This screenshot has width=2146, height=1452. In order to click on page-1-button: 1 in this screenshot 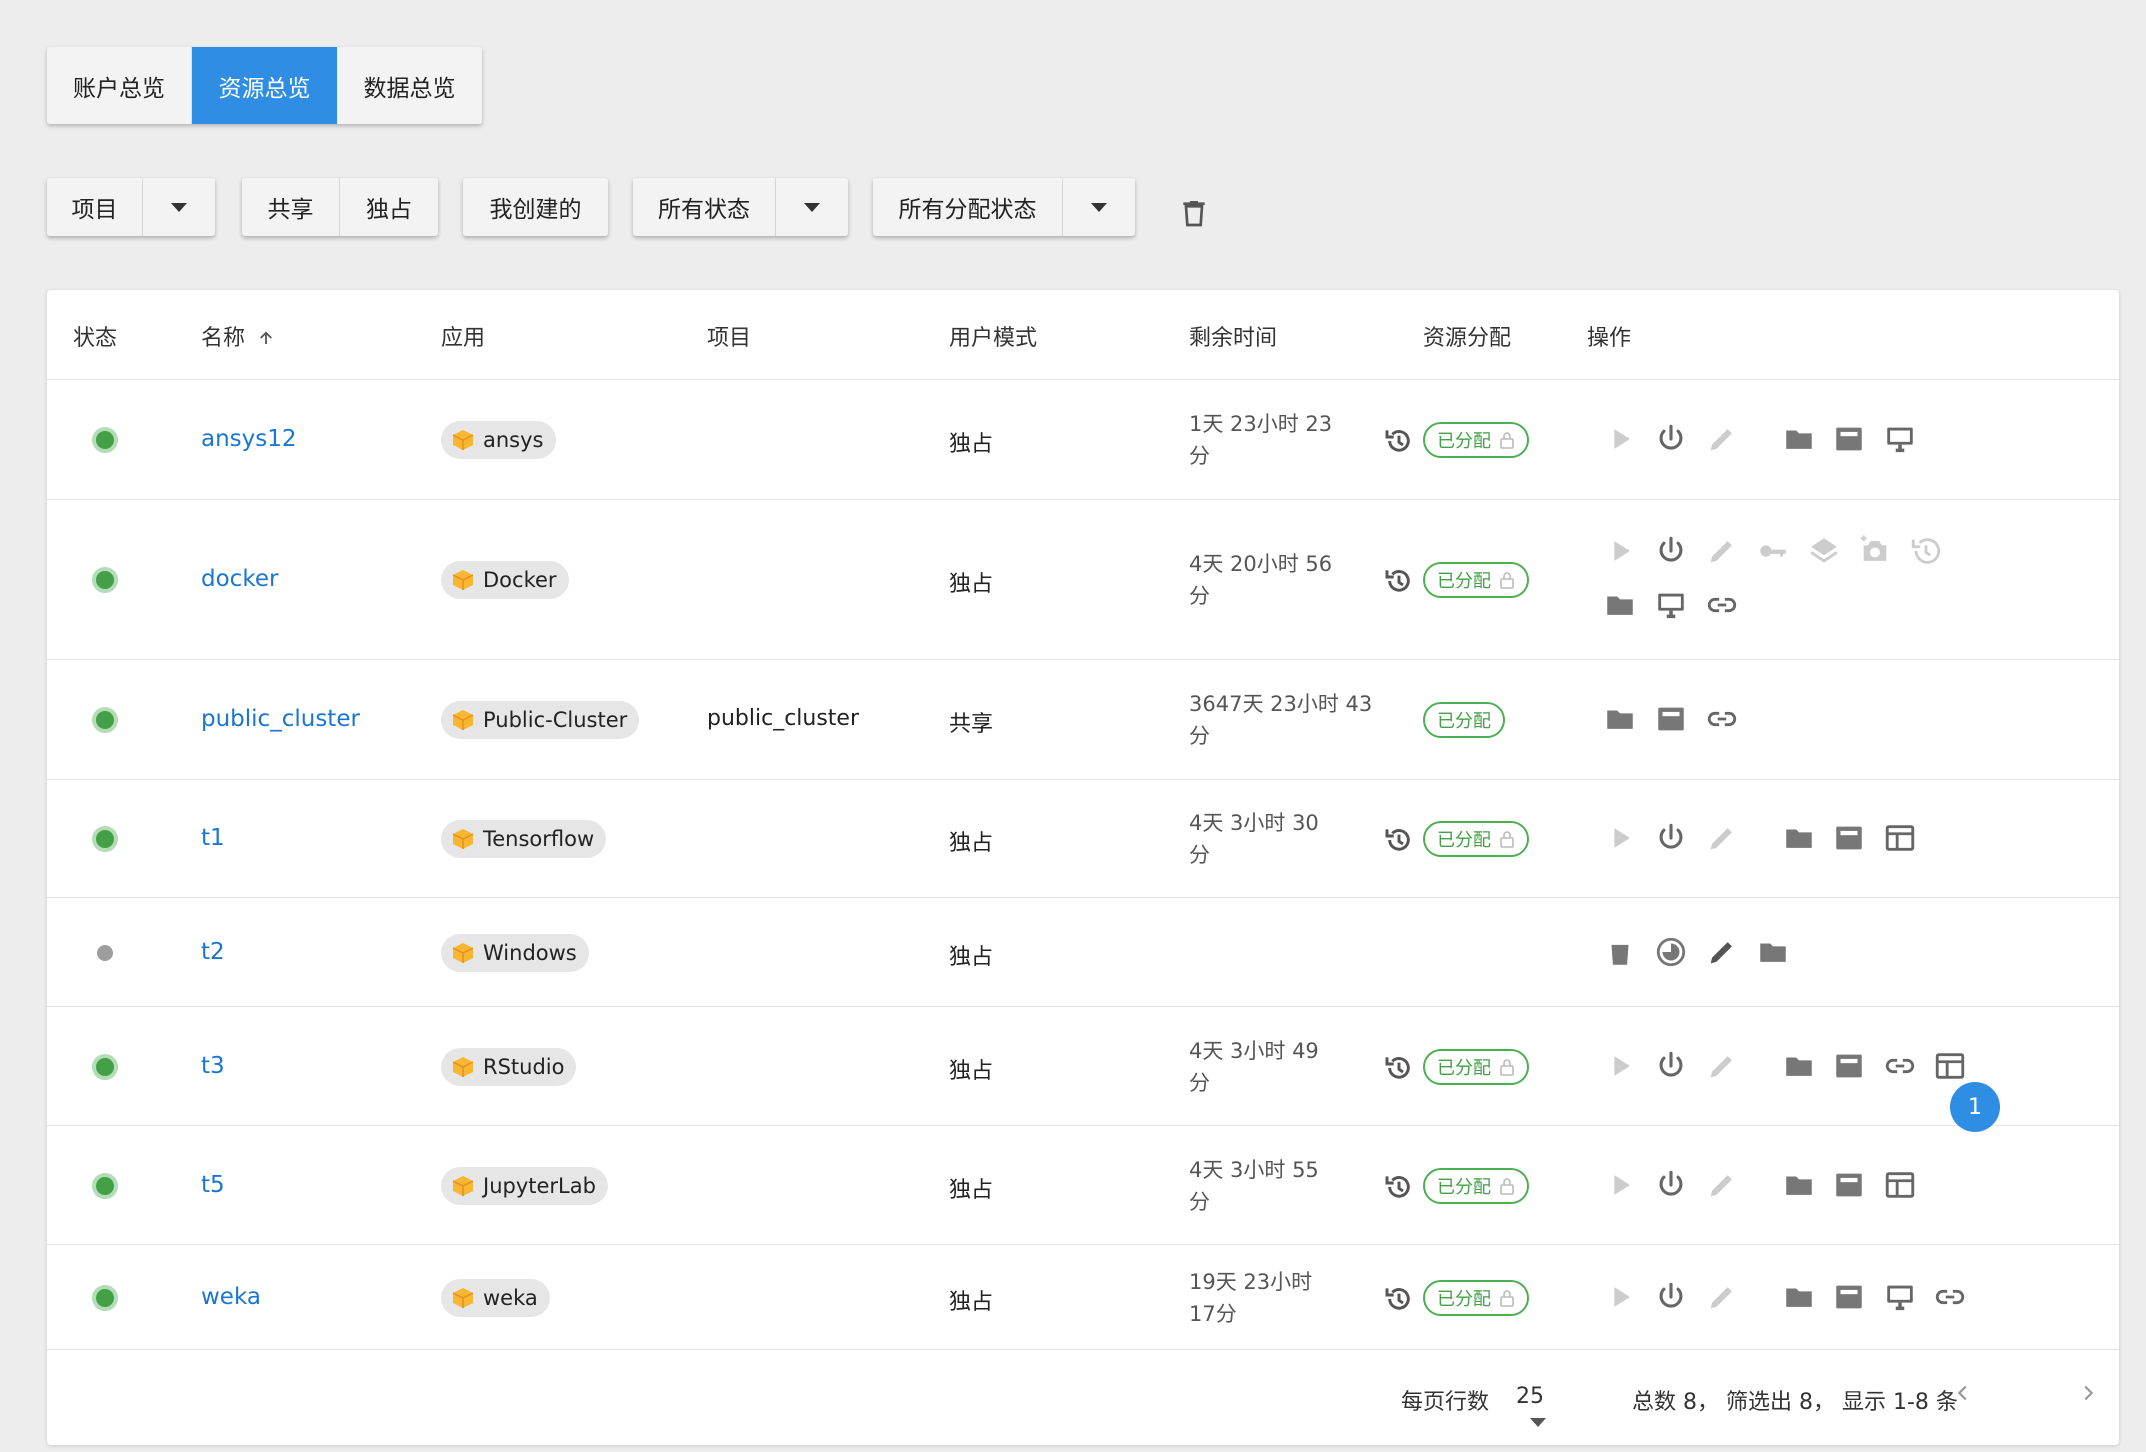, I will do `click(1975, 1107)`.